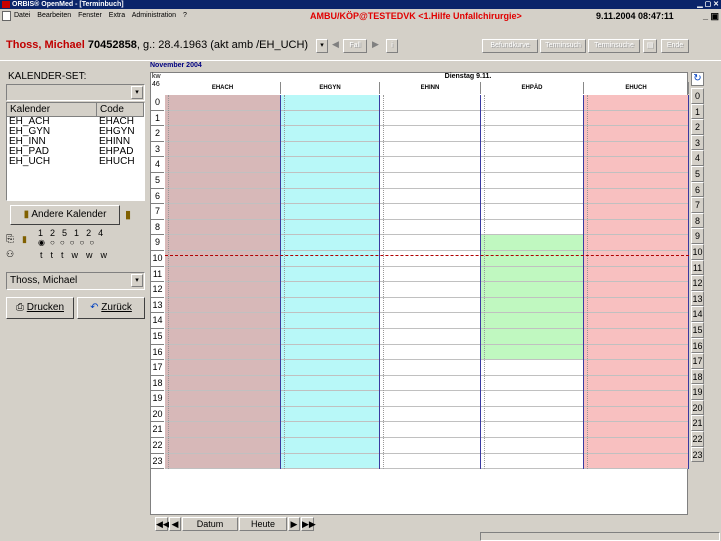 The image size is (721, 541). Describe the element at coordinates (697, 173) in the screenshot. I see `hour-jump-button: 5` at that location.